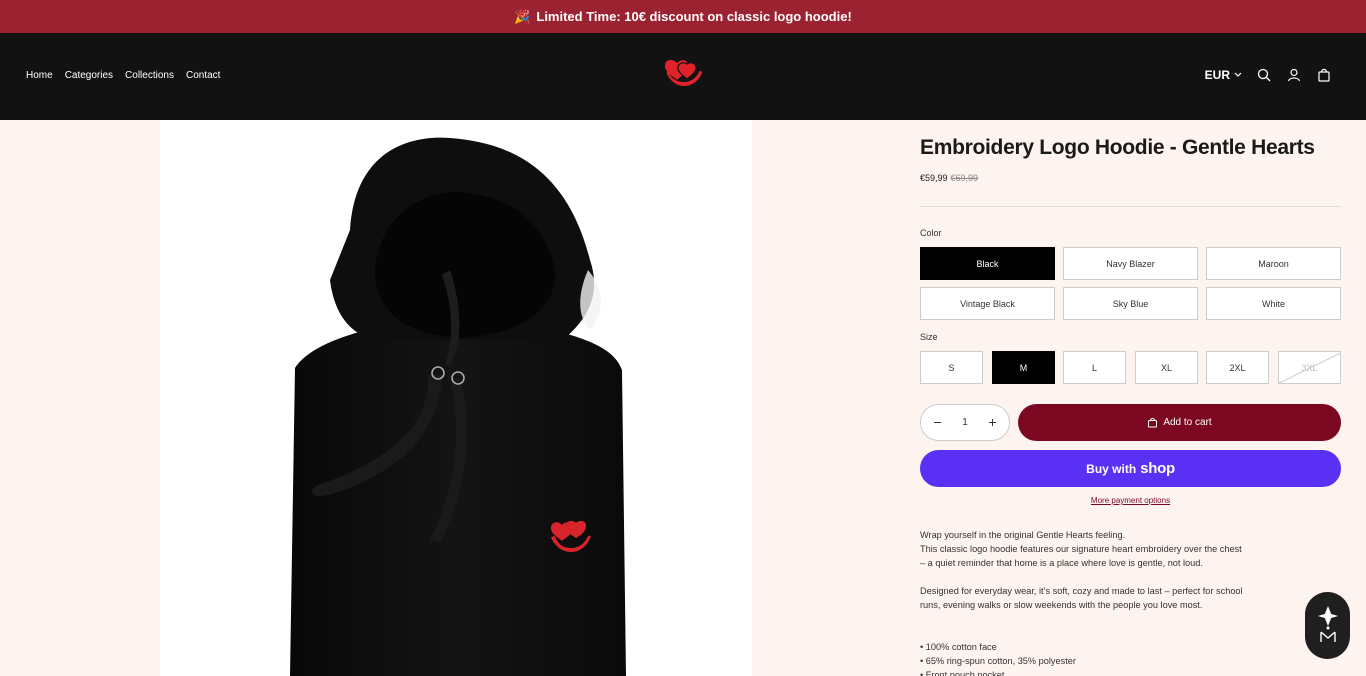  I want to click on price: €59,99 €69,99, so click(949, 178).